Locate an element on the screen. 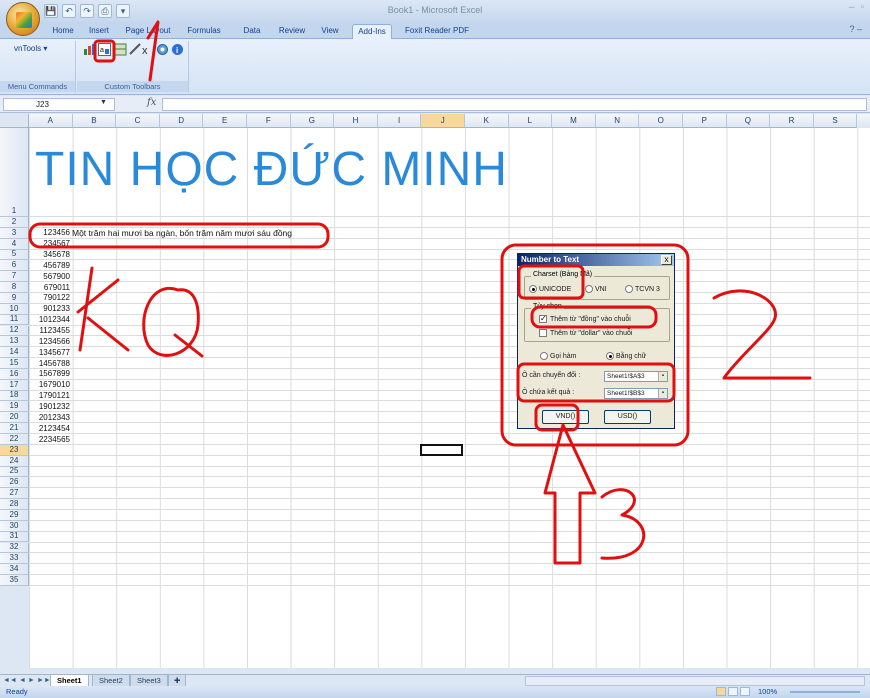 The width and height of the screenshot is (870, 698). row-header: 21 is located at coordinates (14, 428).